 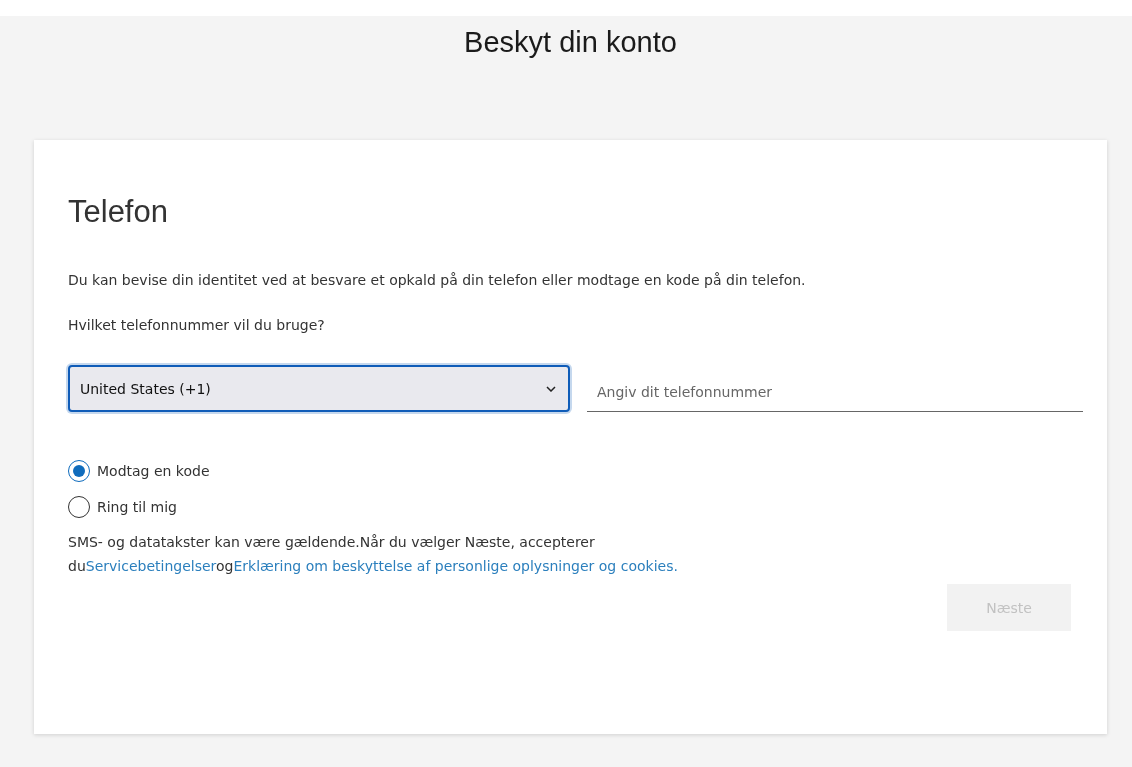 I want to click on radio-label: Ring til mig, so click(x=137, y=507).